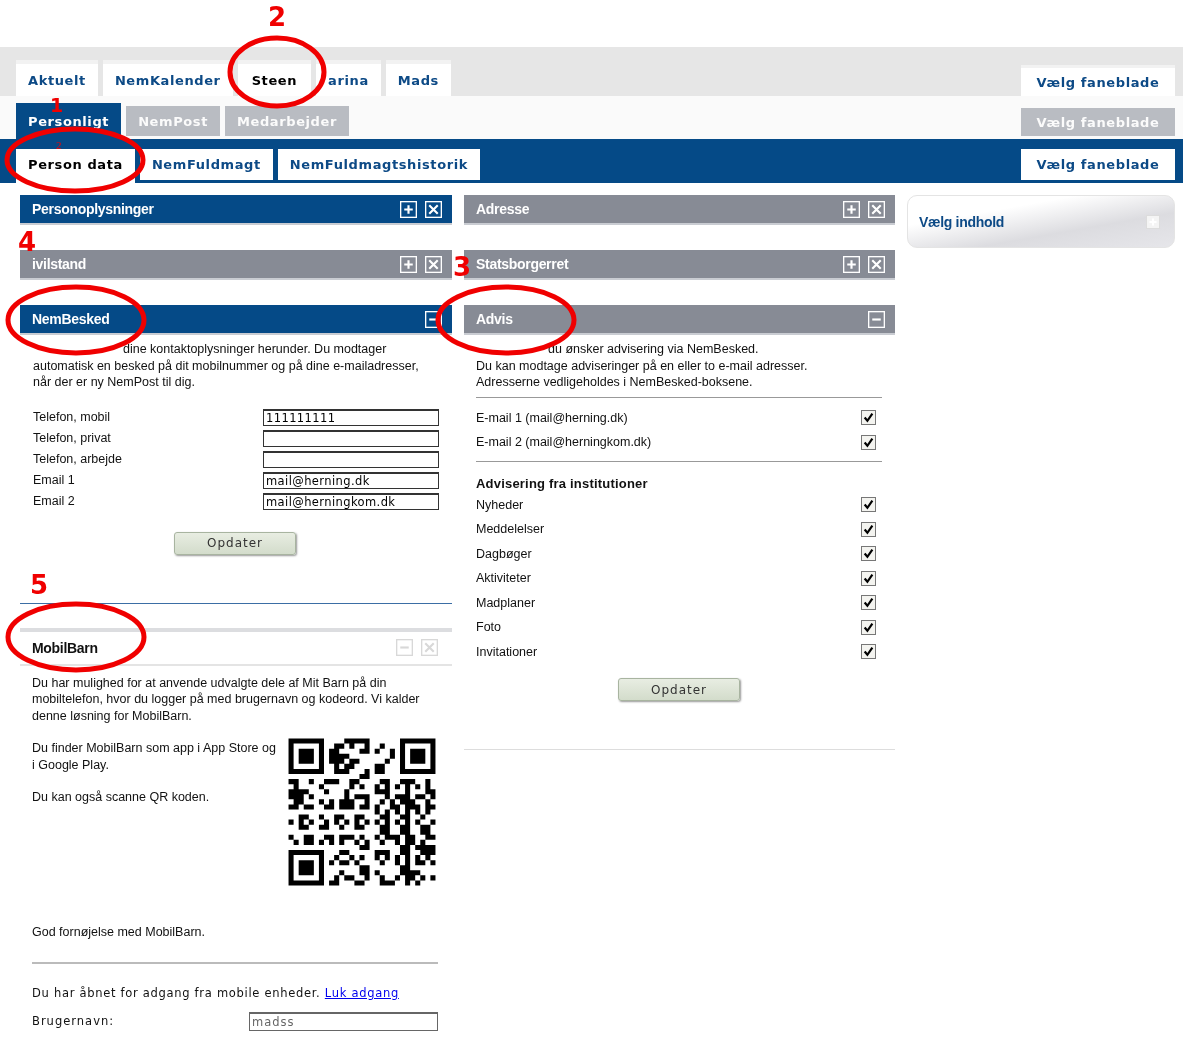 The height and width of the screenshot is (1040, 1183). I want to click on field-label: Telefon, mobil, so click(72, 417).